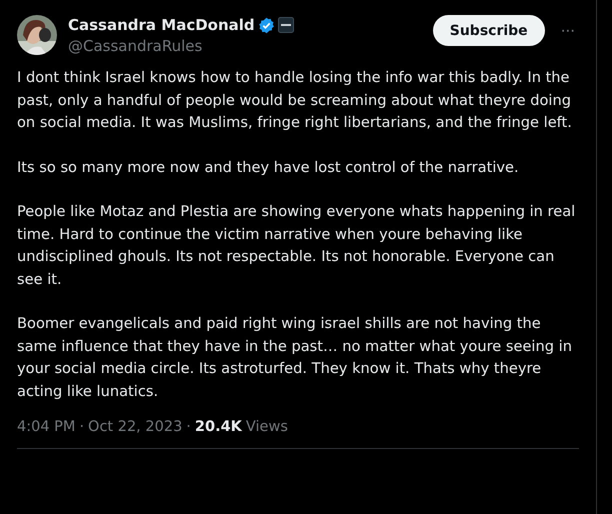 Image resolution: width=612 pixels, height=514 pixels. Describe the element at coordinates (567, 30) in the screenshot. I see `more-button: ···` at that location.